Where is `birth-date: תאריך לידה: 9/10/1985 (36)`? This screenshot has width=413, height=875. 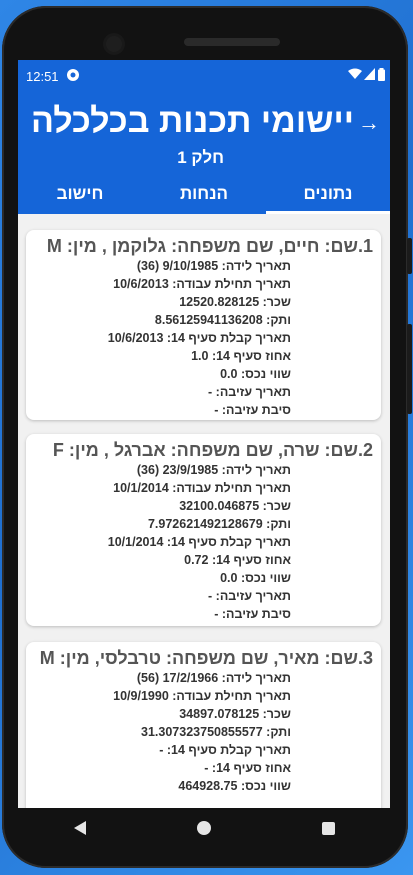
birth-date: תאריך לידה: 9/10/1985 (36) is located at coordinates (213, 266).